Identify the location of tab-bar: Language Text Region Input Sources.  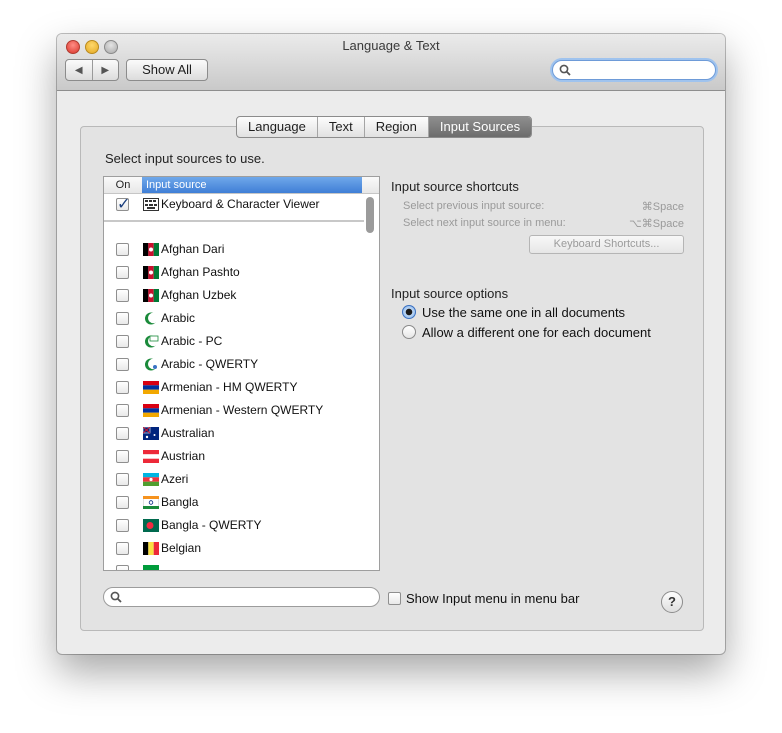
(384, 127).